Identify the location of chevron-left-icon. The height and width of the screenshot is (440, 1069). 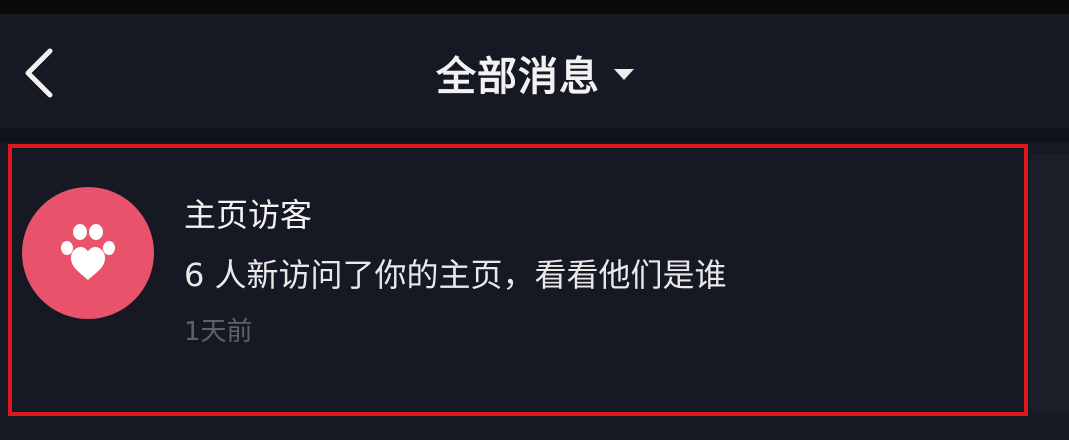
(39, 73).